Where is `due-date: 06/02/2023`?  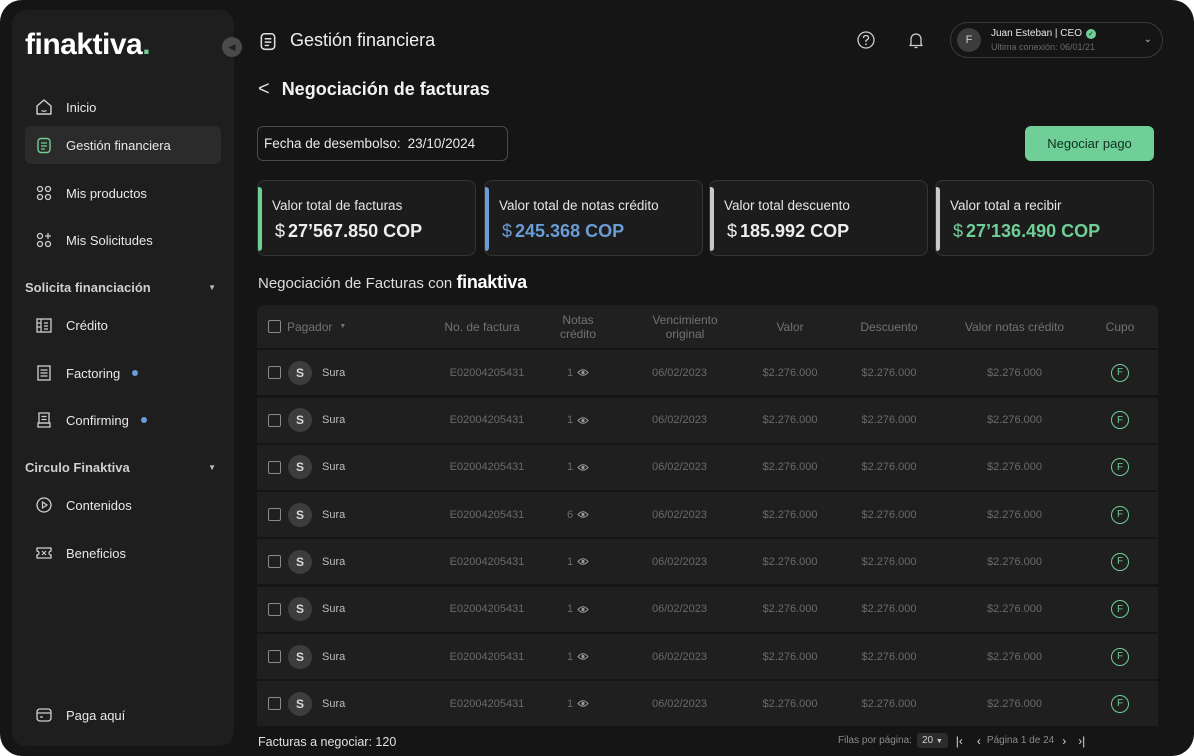
due-date: 06/02/2023 is located at coordinates (679, 703).